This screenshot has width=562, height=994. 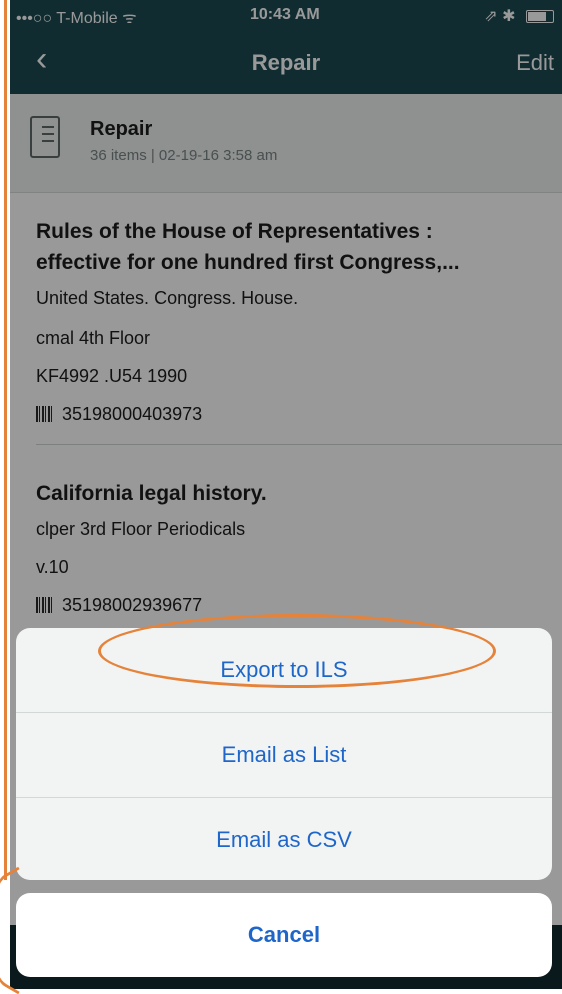 I want to click on annotation-line, so click(x=5, y=440).